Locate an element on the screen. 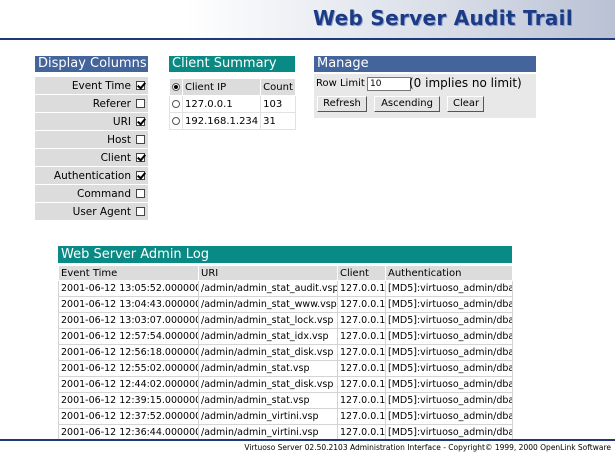 Image resolution: width=615 pixels, height=463 pixels. admin-log-title: Web Server Admin Log is located at coordinates (285, 255).